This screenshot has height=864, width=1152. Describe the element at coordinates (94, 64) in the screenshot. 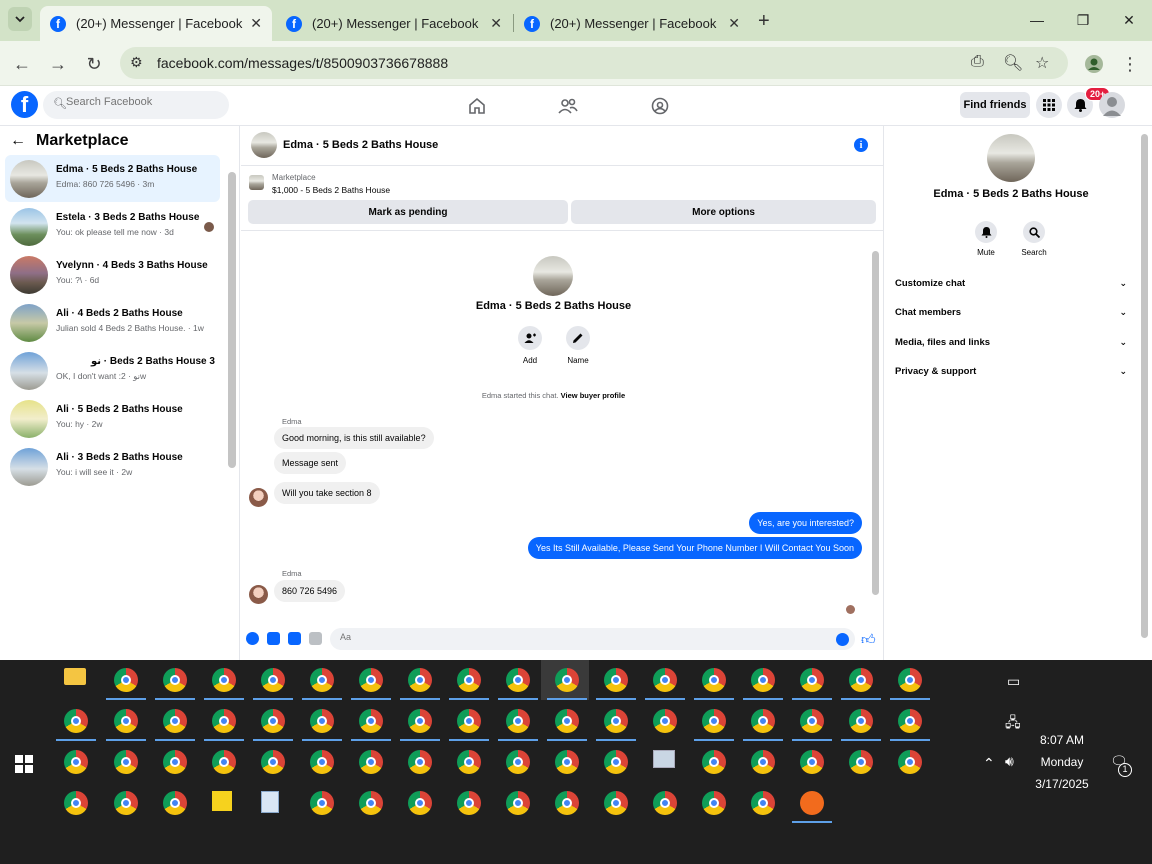

I see `reload-icon: ↻` at that location.